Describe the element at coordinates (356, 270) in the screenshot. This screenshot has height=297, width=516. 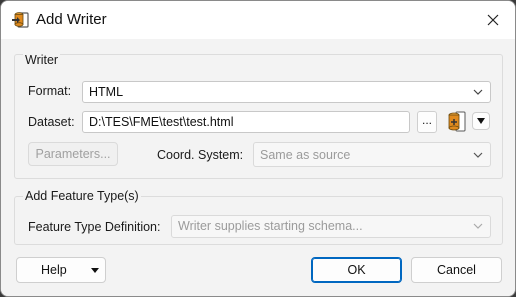
I see `ok-button: OK` at that location.